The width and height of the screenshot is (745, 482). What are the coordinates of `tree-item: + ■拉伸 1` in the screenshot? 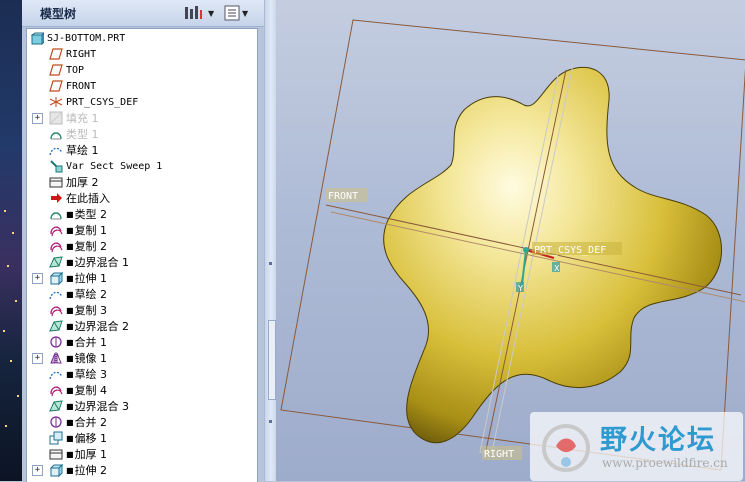 It's located at (141, 278).